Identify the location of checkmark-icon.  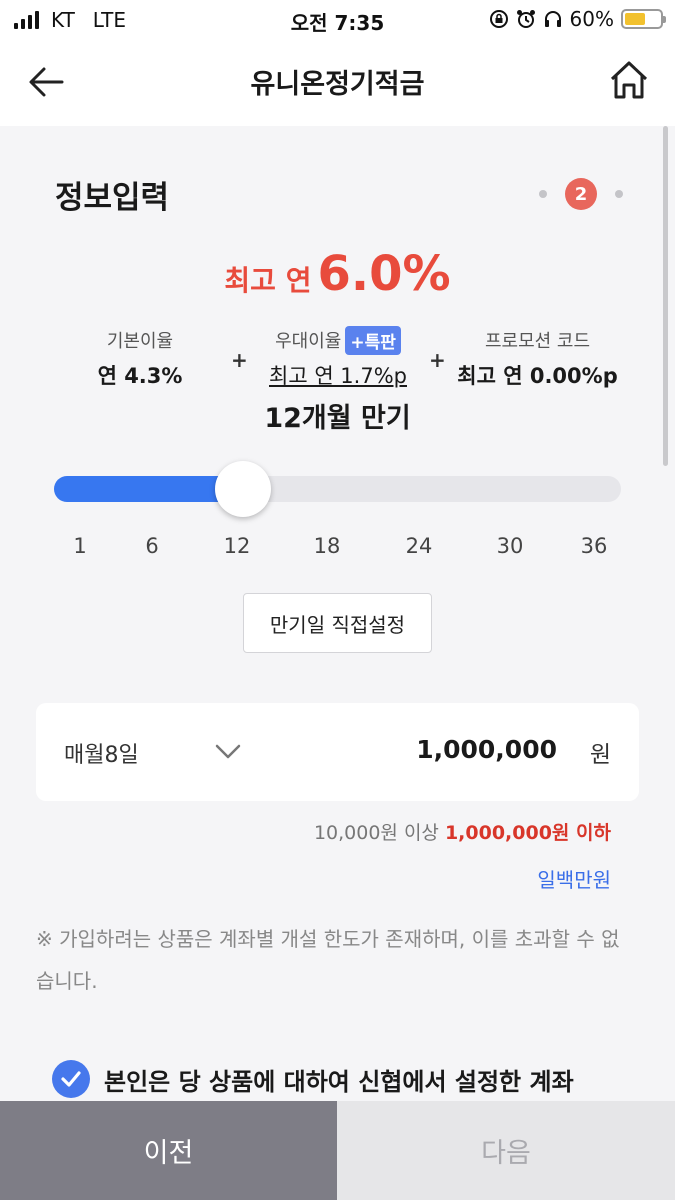
(71, 1079).